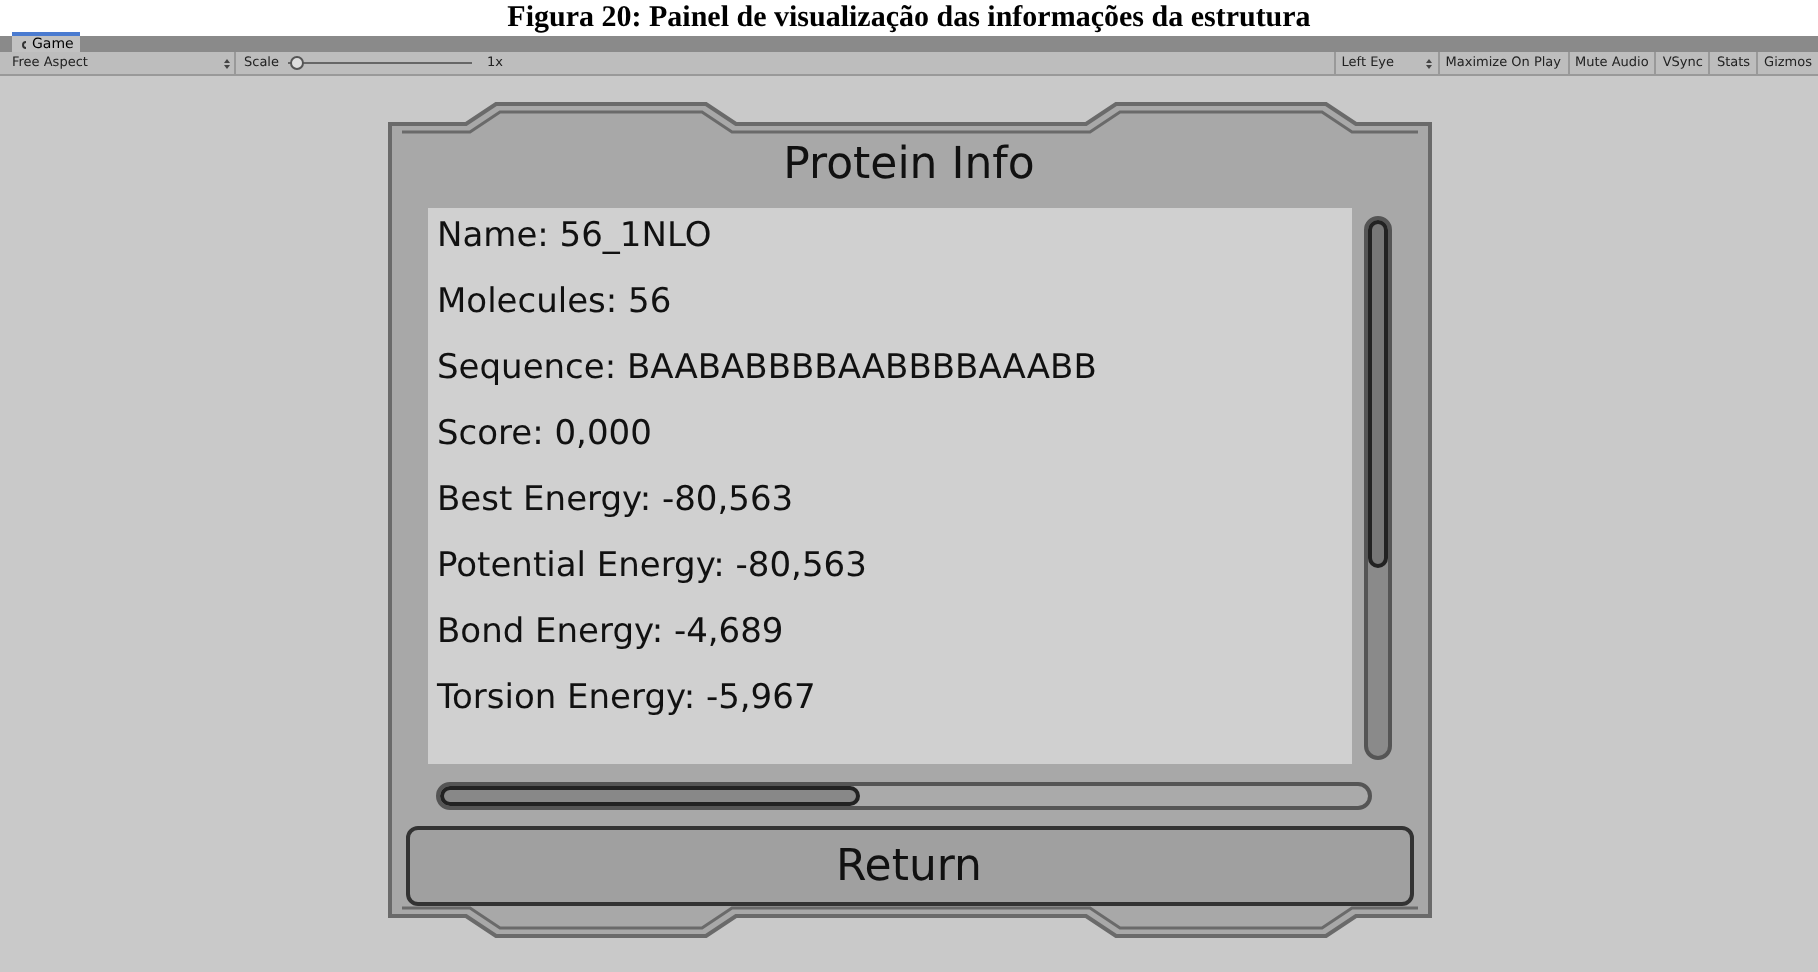  What do you see at coordinates (909, 866) in the screenshot?
I see `return-button: Return` at bounding box center [909, 866].